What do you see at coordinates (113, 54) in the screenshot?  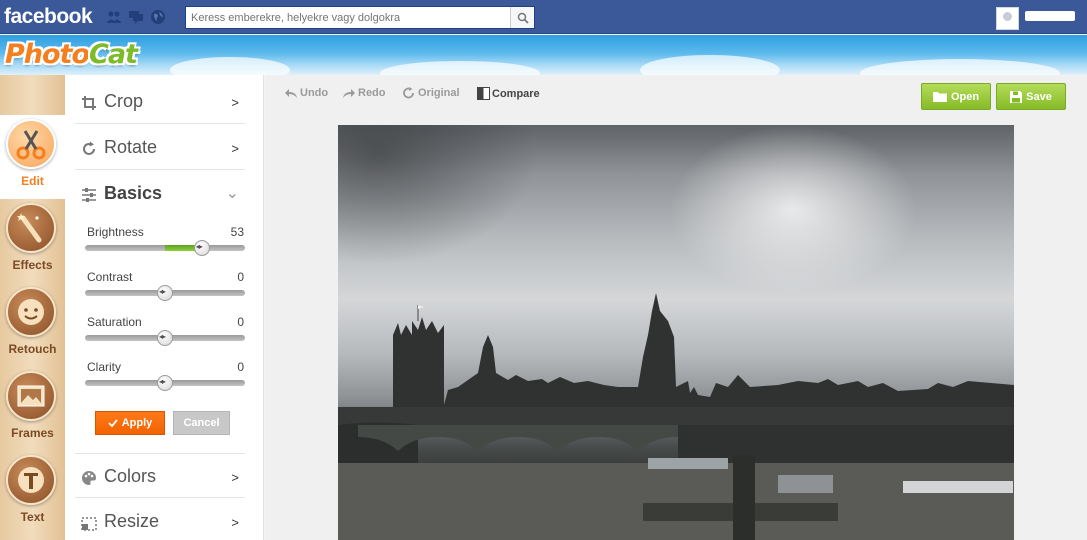 I see `logo-text-cat: Cat` at bounding box center [113, 54].